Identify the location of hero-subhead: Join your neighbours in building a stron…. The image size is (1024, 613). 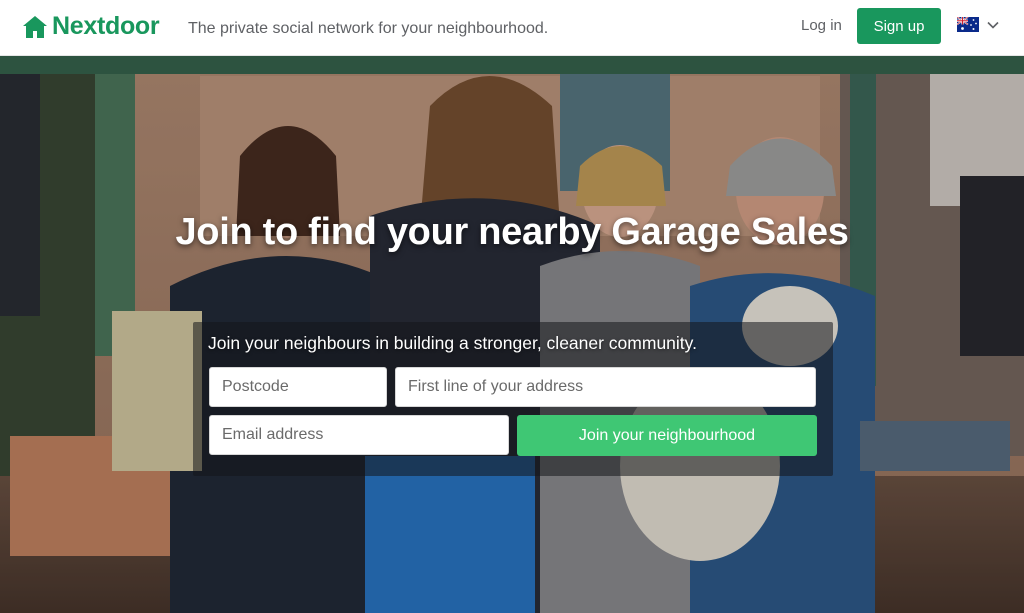
(452, 343).